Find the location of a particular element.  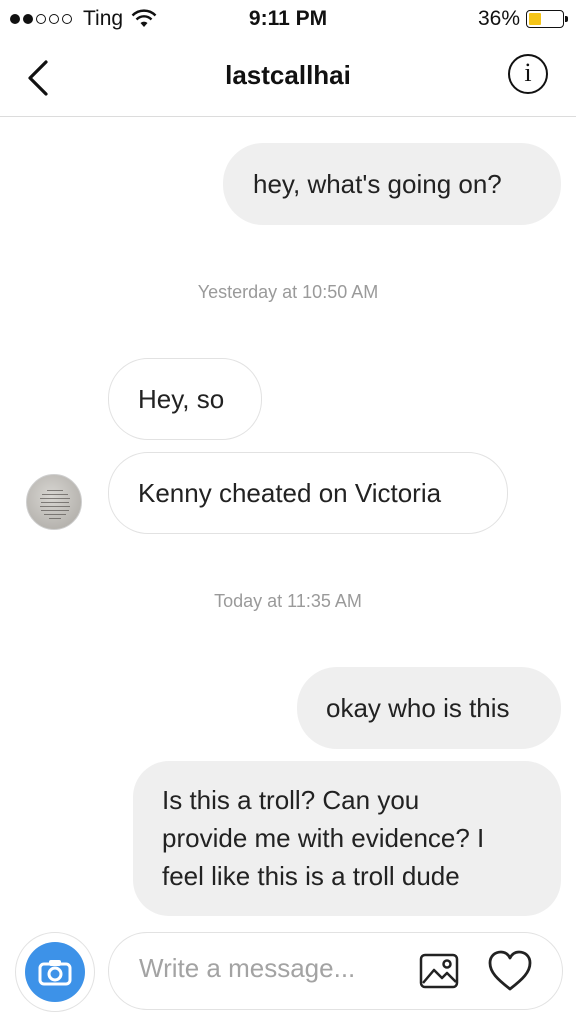

message-timestamp: Today at 11:35 AM is located at coordinates (288, 601).